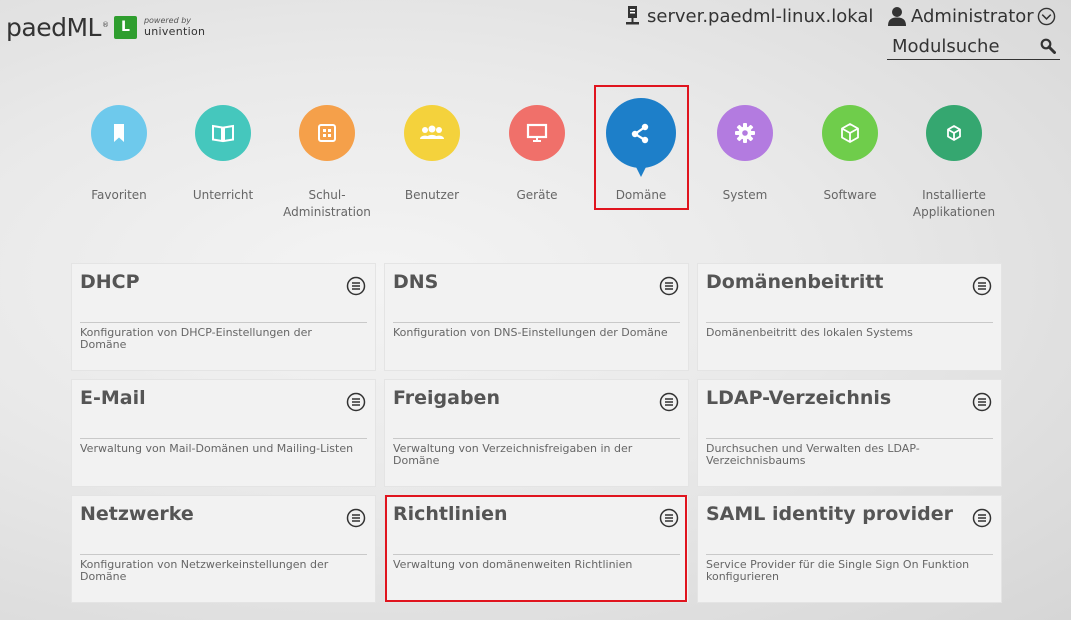 This screenshot has width=1071, height=620. What do you see at coordinates (632, 15) in the screenshot?
I see `server-icon` at bounding box center [632, 15].